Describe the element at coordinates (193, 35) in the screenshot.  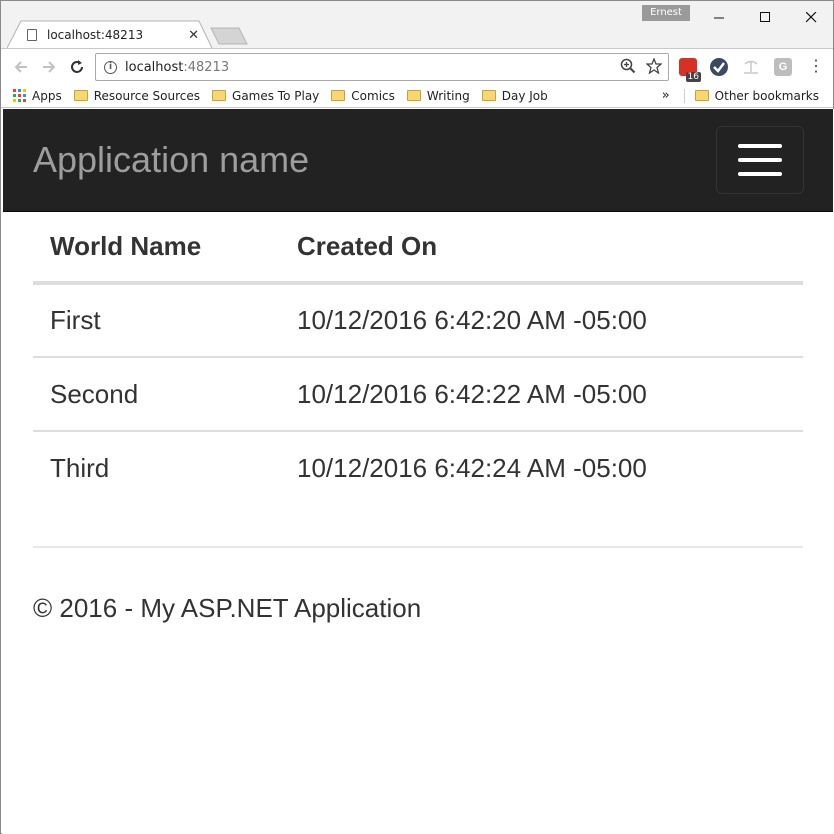
I see `close-tab-icon: ✕` at that location.